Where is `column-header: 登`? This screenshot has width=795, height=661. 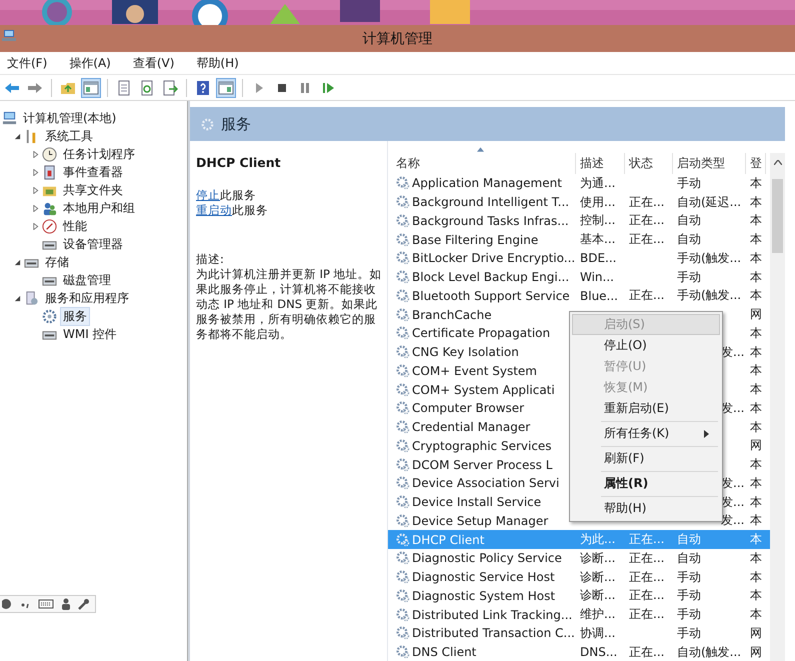
column-header: 登 is located at coordinates (756, 163).